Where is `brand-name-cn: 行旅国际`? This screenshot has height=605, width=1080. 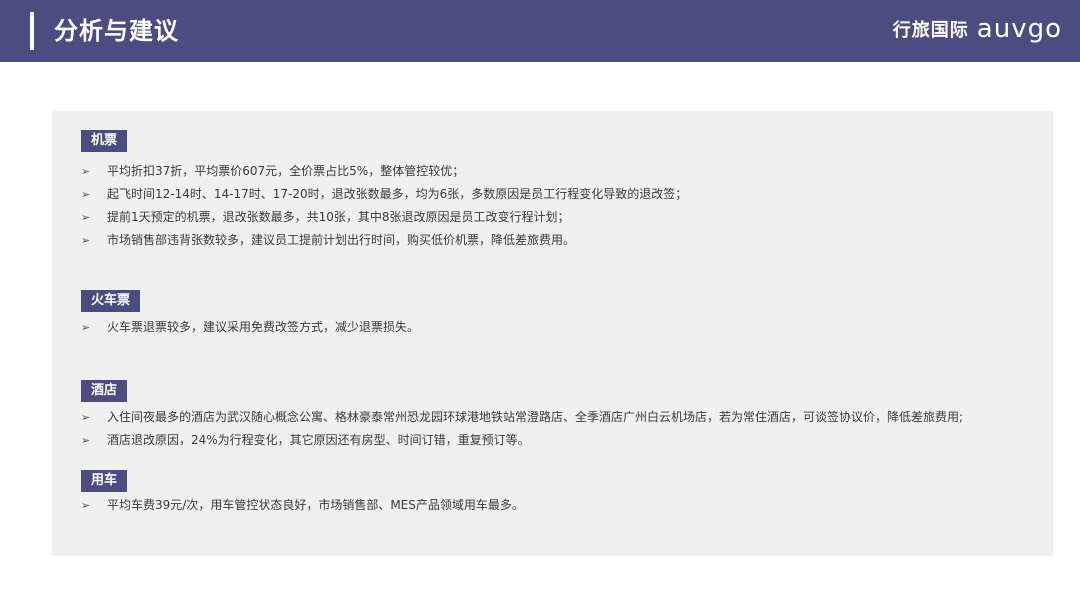 brand-name-cn: 行旅国际 is located at coordinates (930, 30).